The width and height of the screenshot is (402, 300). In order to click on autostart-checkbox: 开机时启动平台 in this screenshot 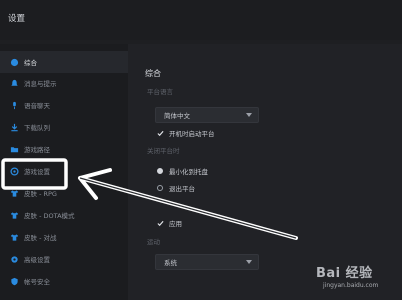, I will do `click(186, 133)`.